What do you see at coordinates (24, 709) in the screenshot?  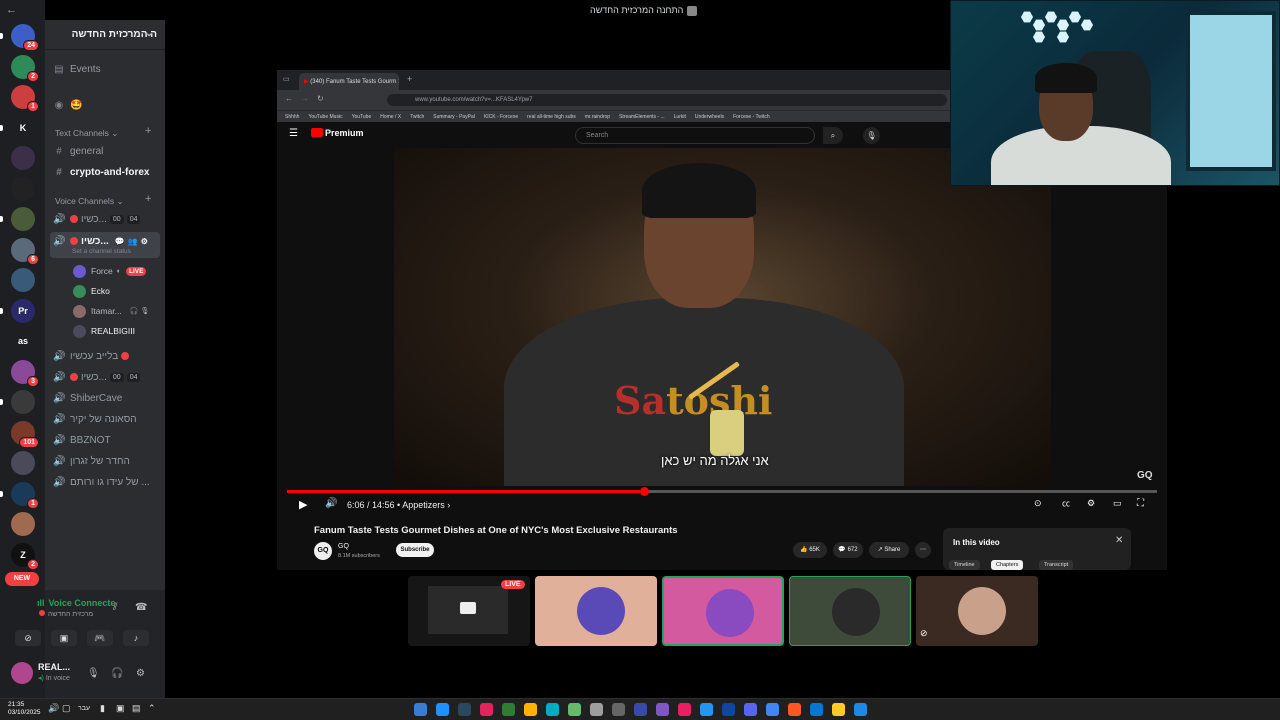 I see `clock: 21:35 03/10/2025` at bounding box center [24, 709].